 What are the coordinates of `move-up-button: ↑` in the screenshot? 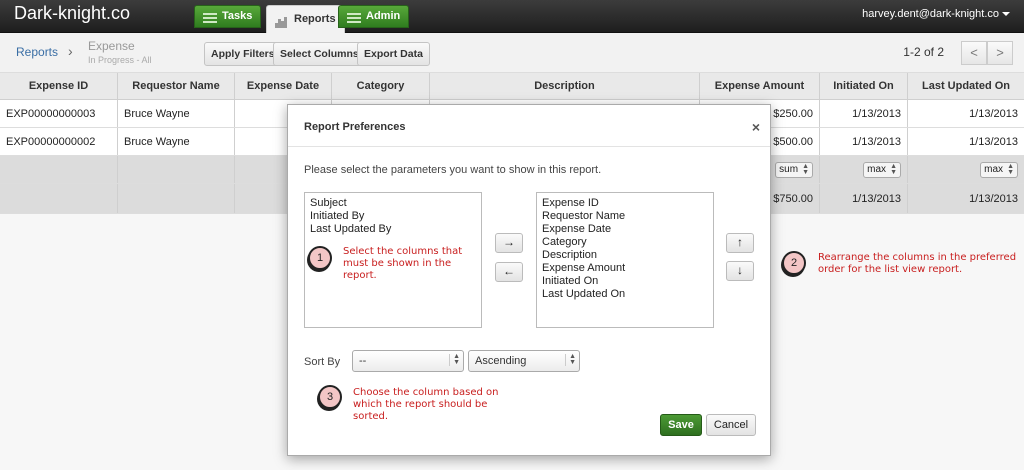 It's located at (740, 243).